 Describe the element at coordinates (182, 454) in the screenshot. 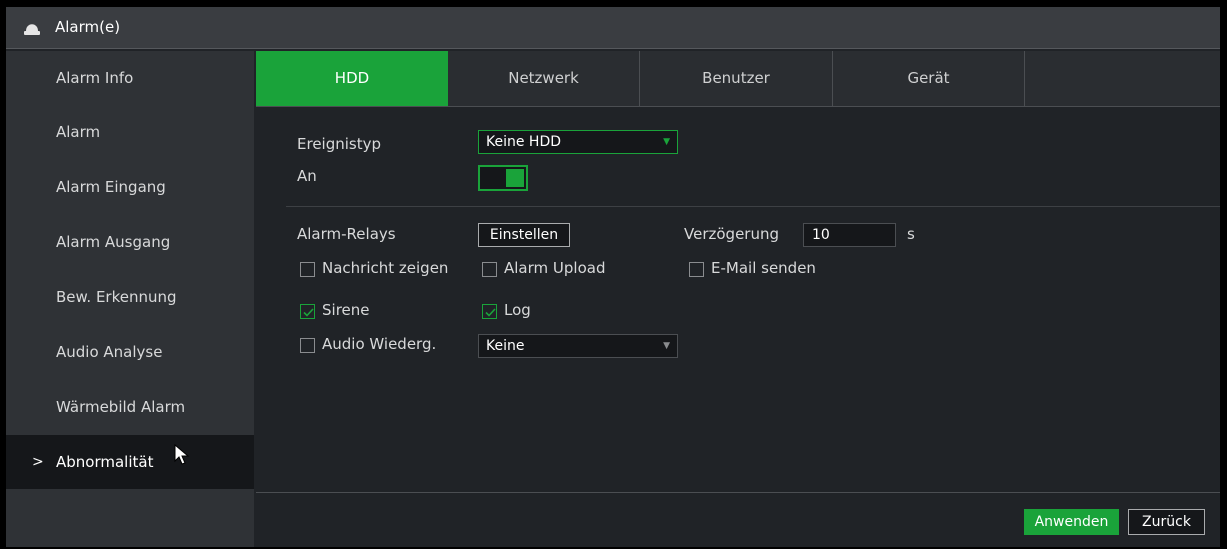

I see `mouse-cursor-icon` at that location.